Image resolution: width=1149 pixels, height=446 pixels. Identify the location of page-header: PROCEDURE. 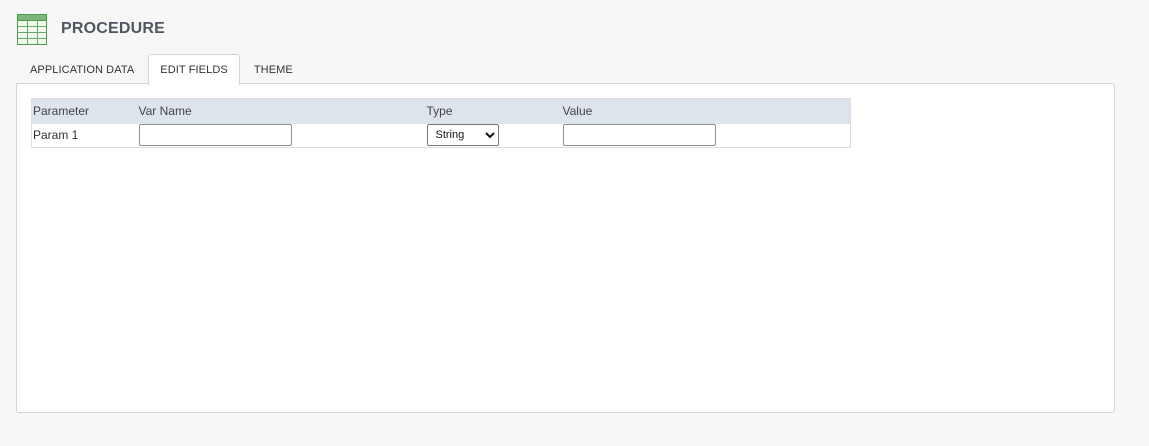
(91, 29).